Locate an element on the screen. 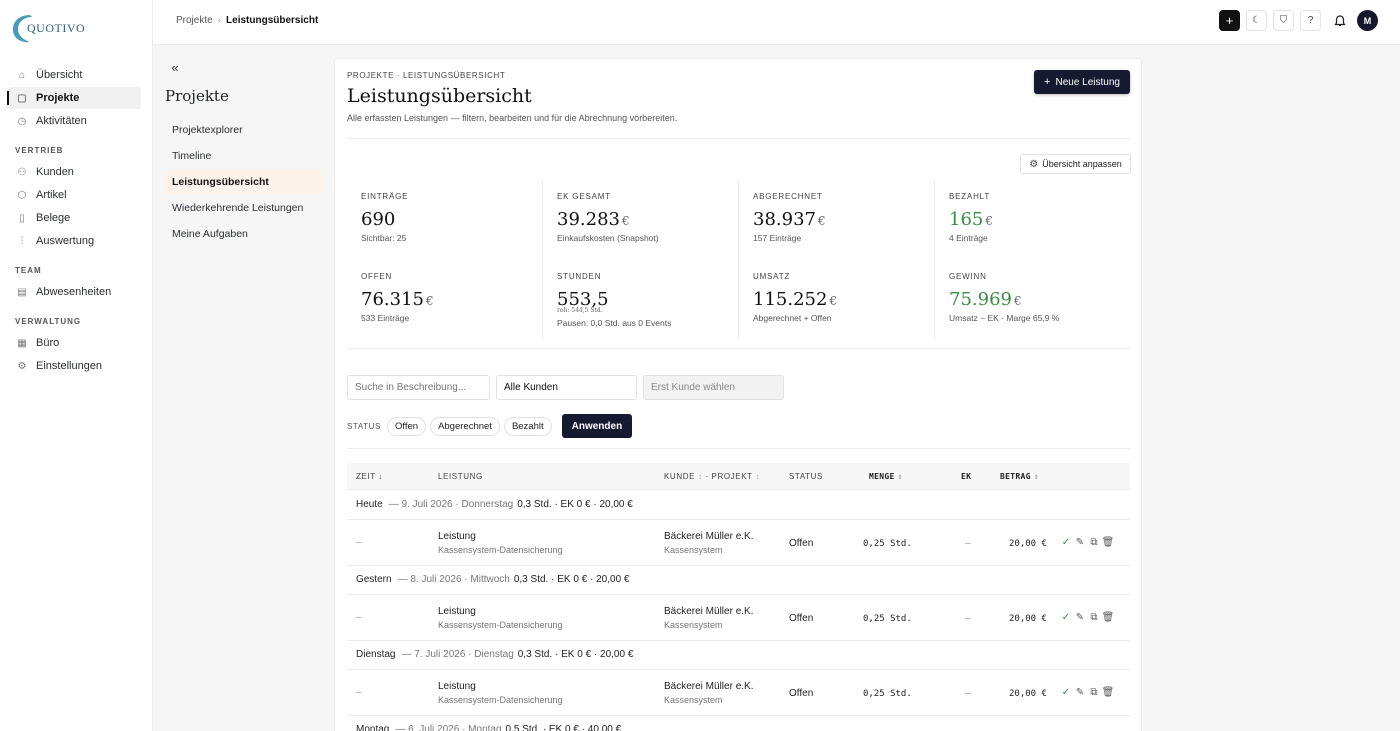 The width and height of the screenshot is (1400, 731). column-menge: MENGE ↕ is located at coordinates (886, 476).